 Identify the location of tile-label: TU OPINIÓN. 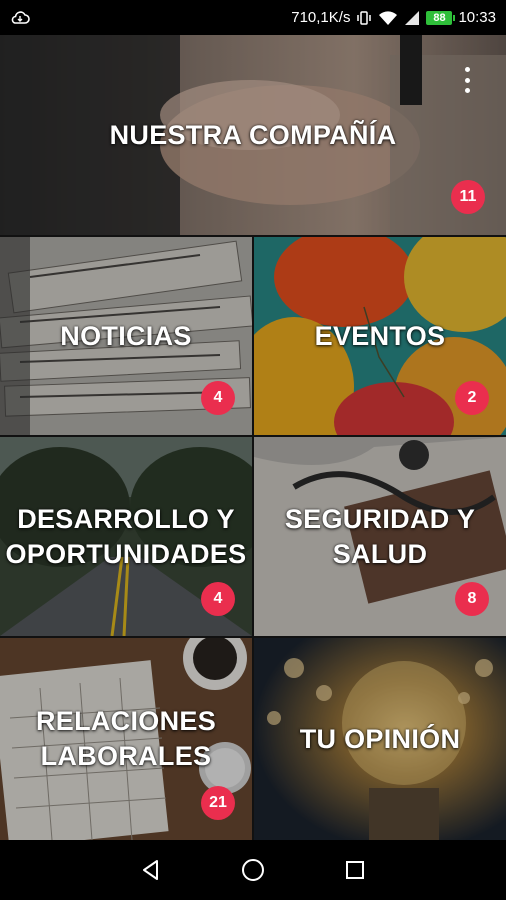
(380, 738).